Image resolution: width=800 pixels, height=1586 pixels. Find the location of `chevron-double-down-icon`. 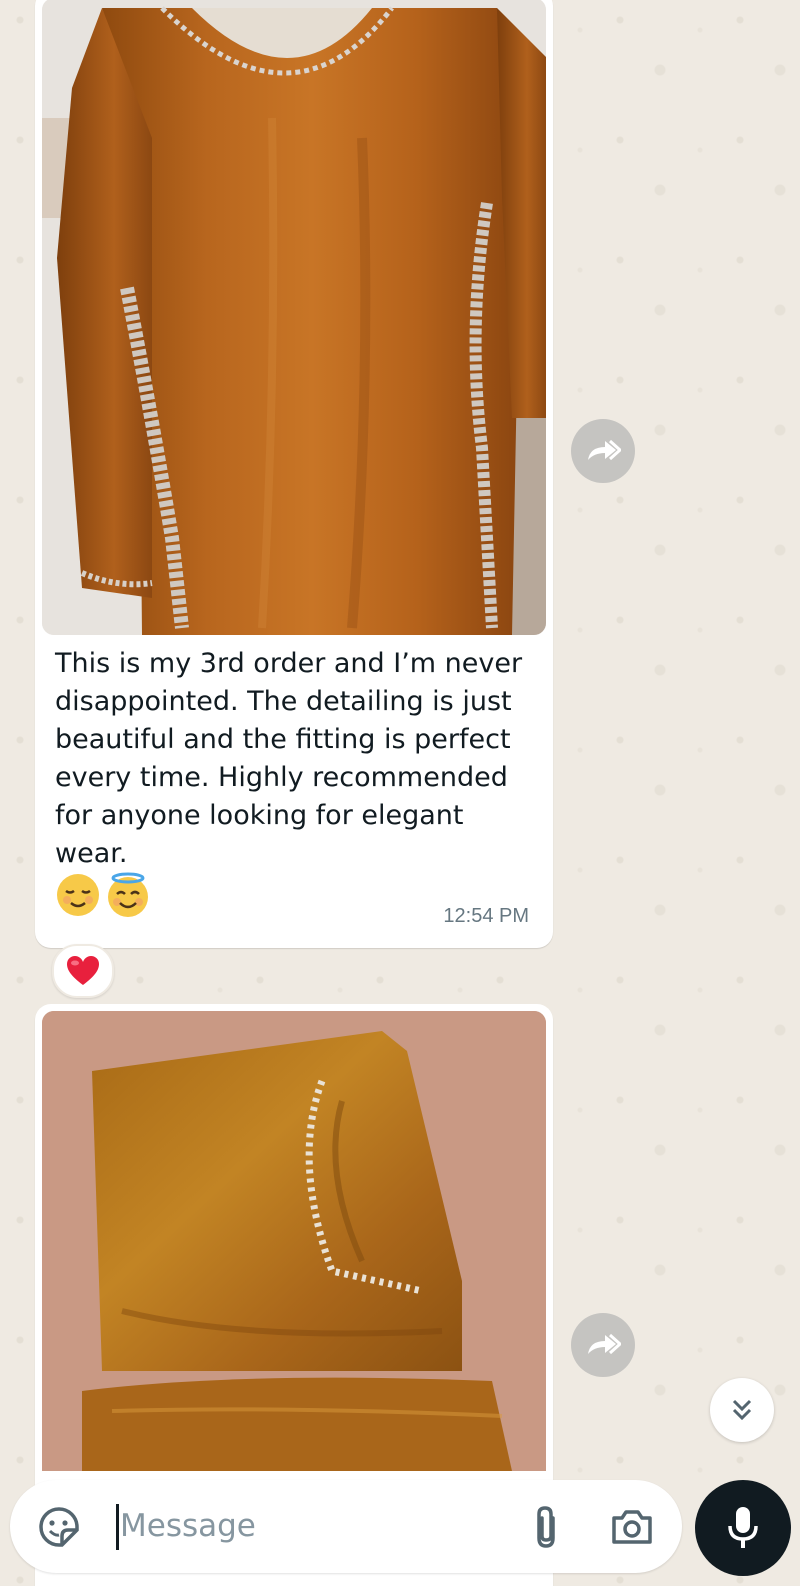

chevron-double-down-icon is located at coordinates (742, 1410).